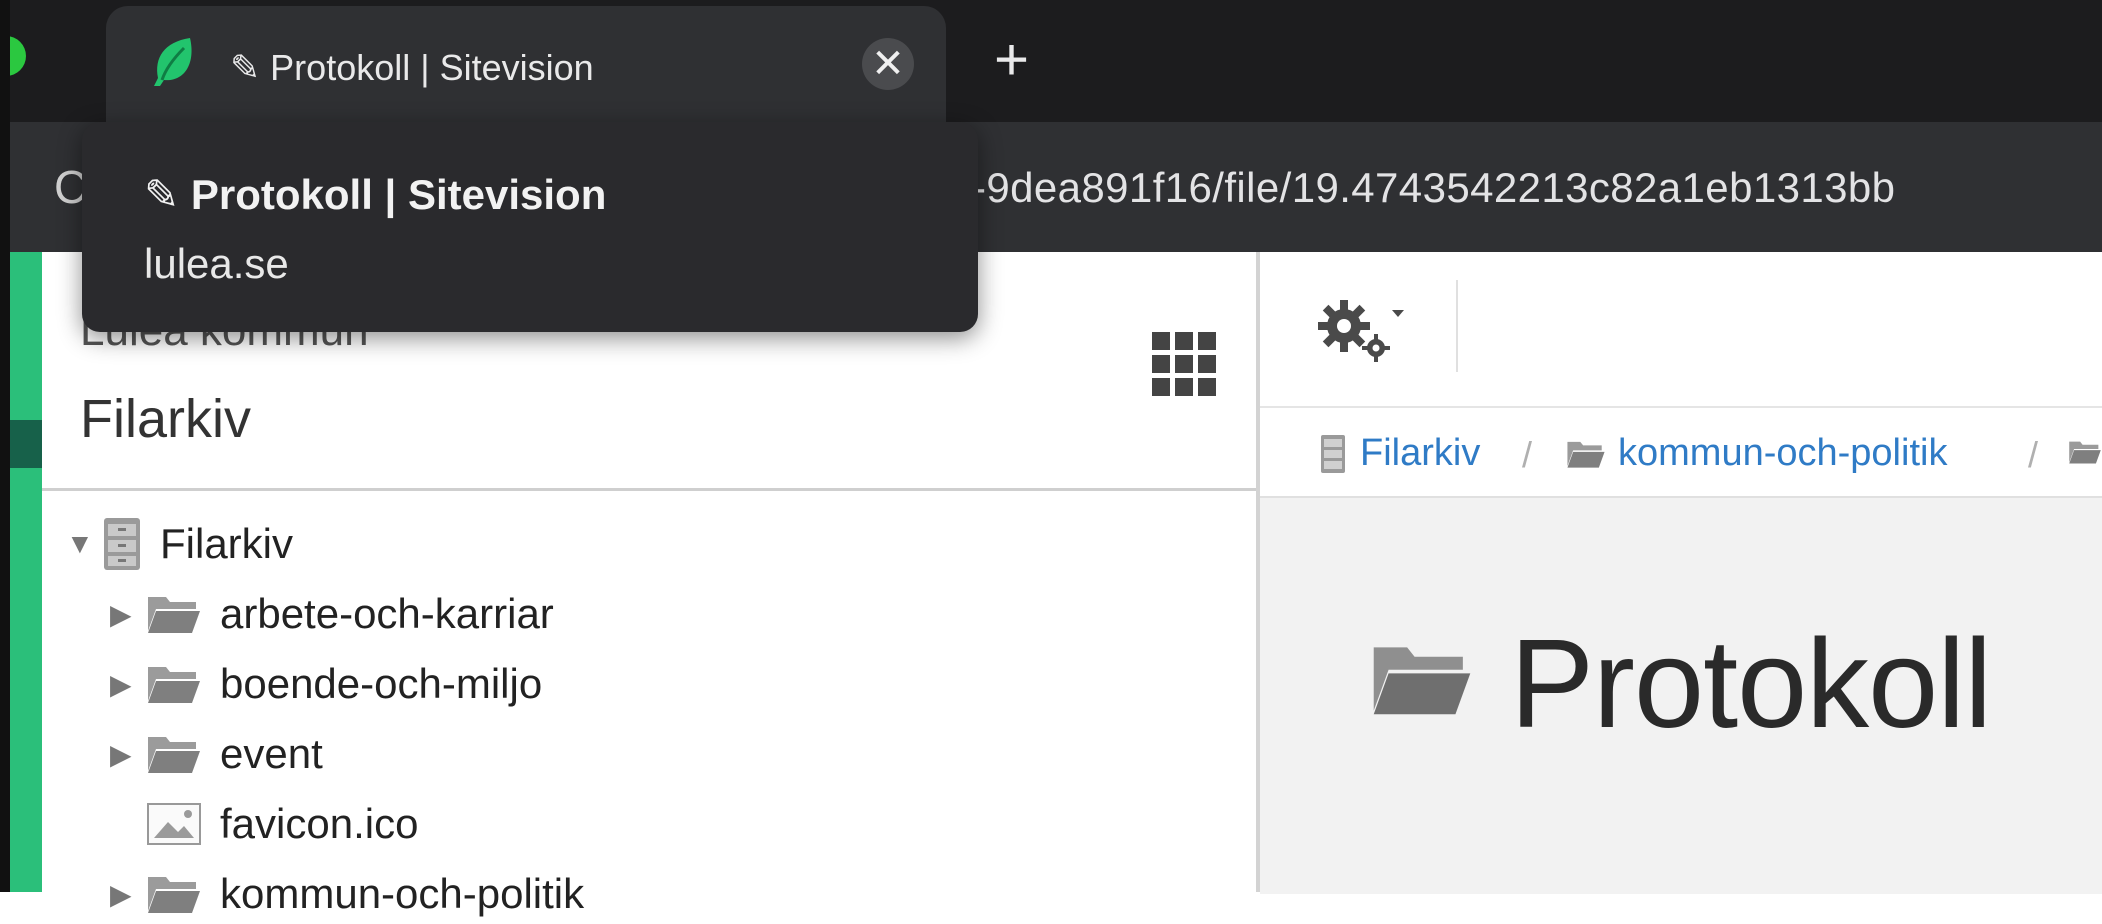 Image resolution: width=2102 pixels, height=924 pixels. I want to click on tree-item-label: favicon.ico, so click(319, 823).